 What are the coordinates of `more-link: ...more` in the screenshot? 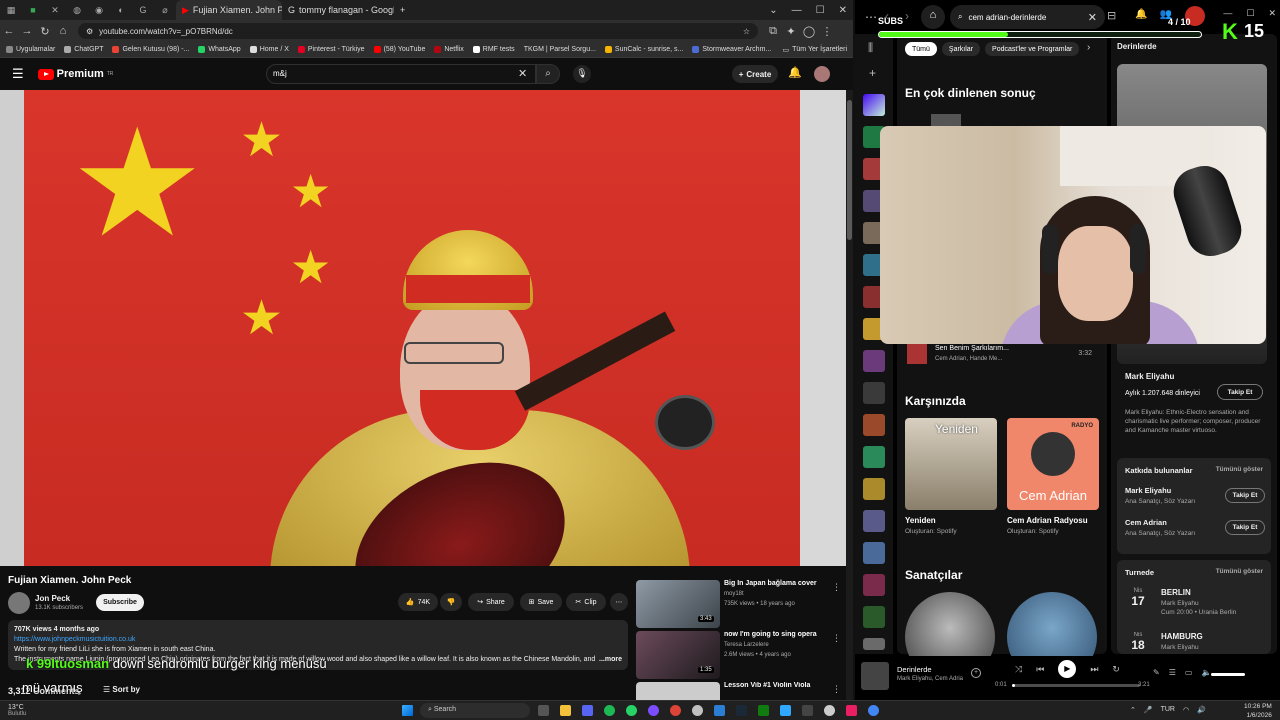 It's located at (610, 660).